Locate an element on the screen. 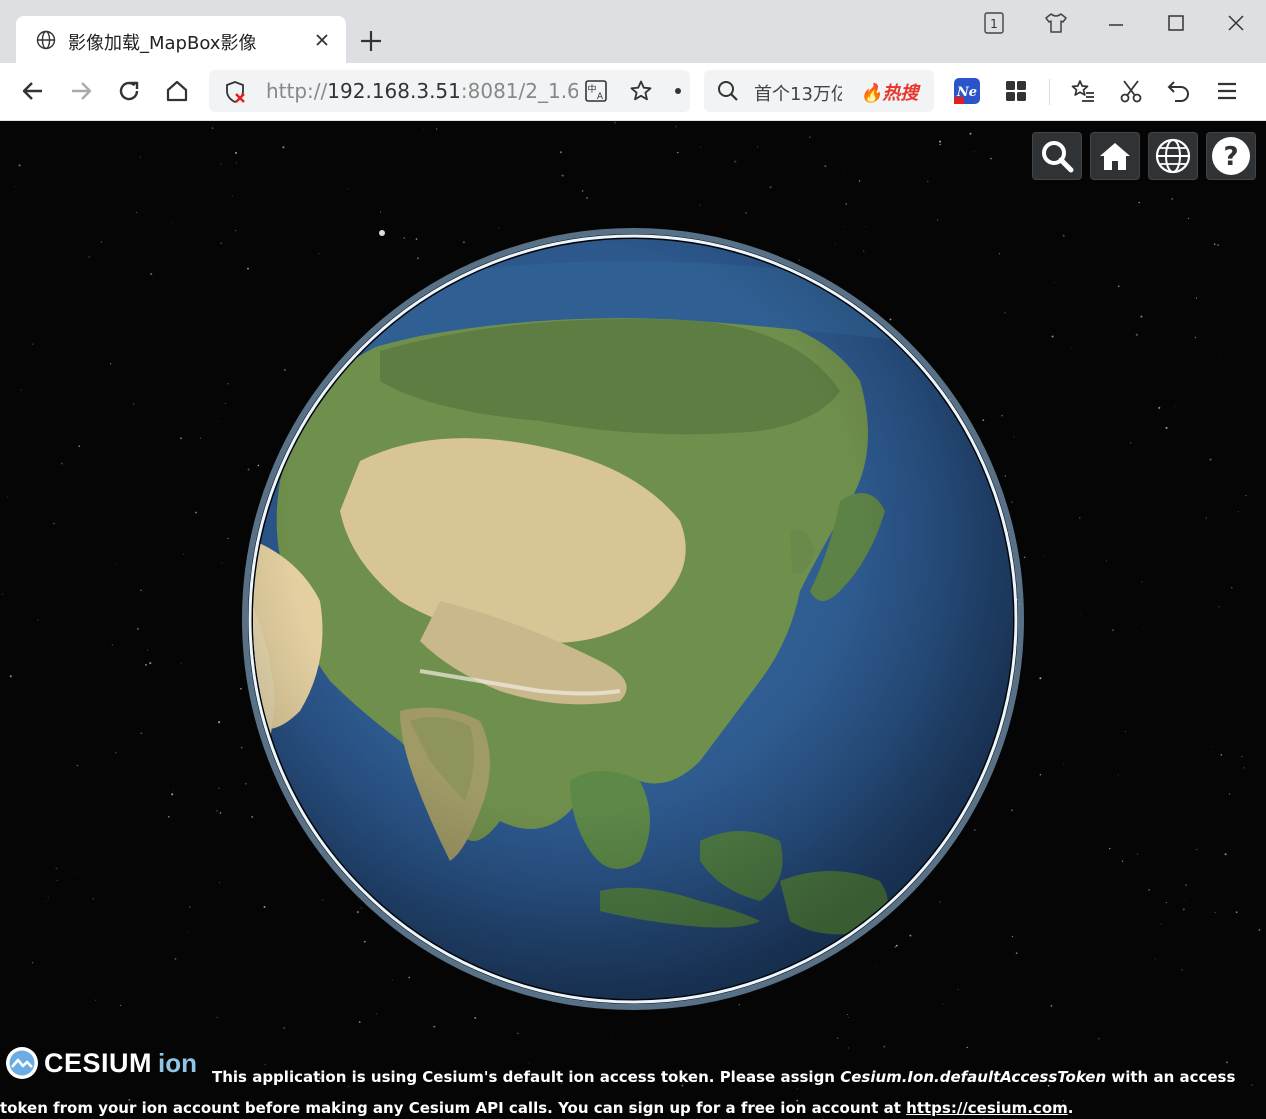 The height and width of the screenshot is (1119, 1266). tab-bar: 影像加载_MapBox影像 1 is located at coordinates (633, 31).